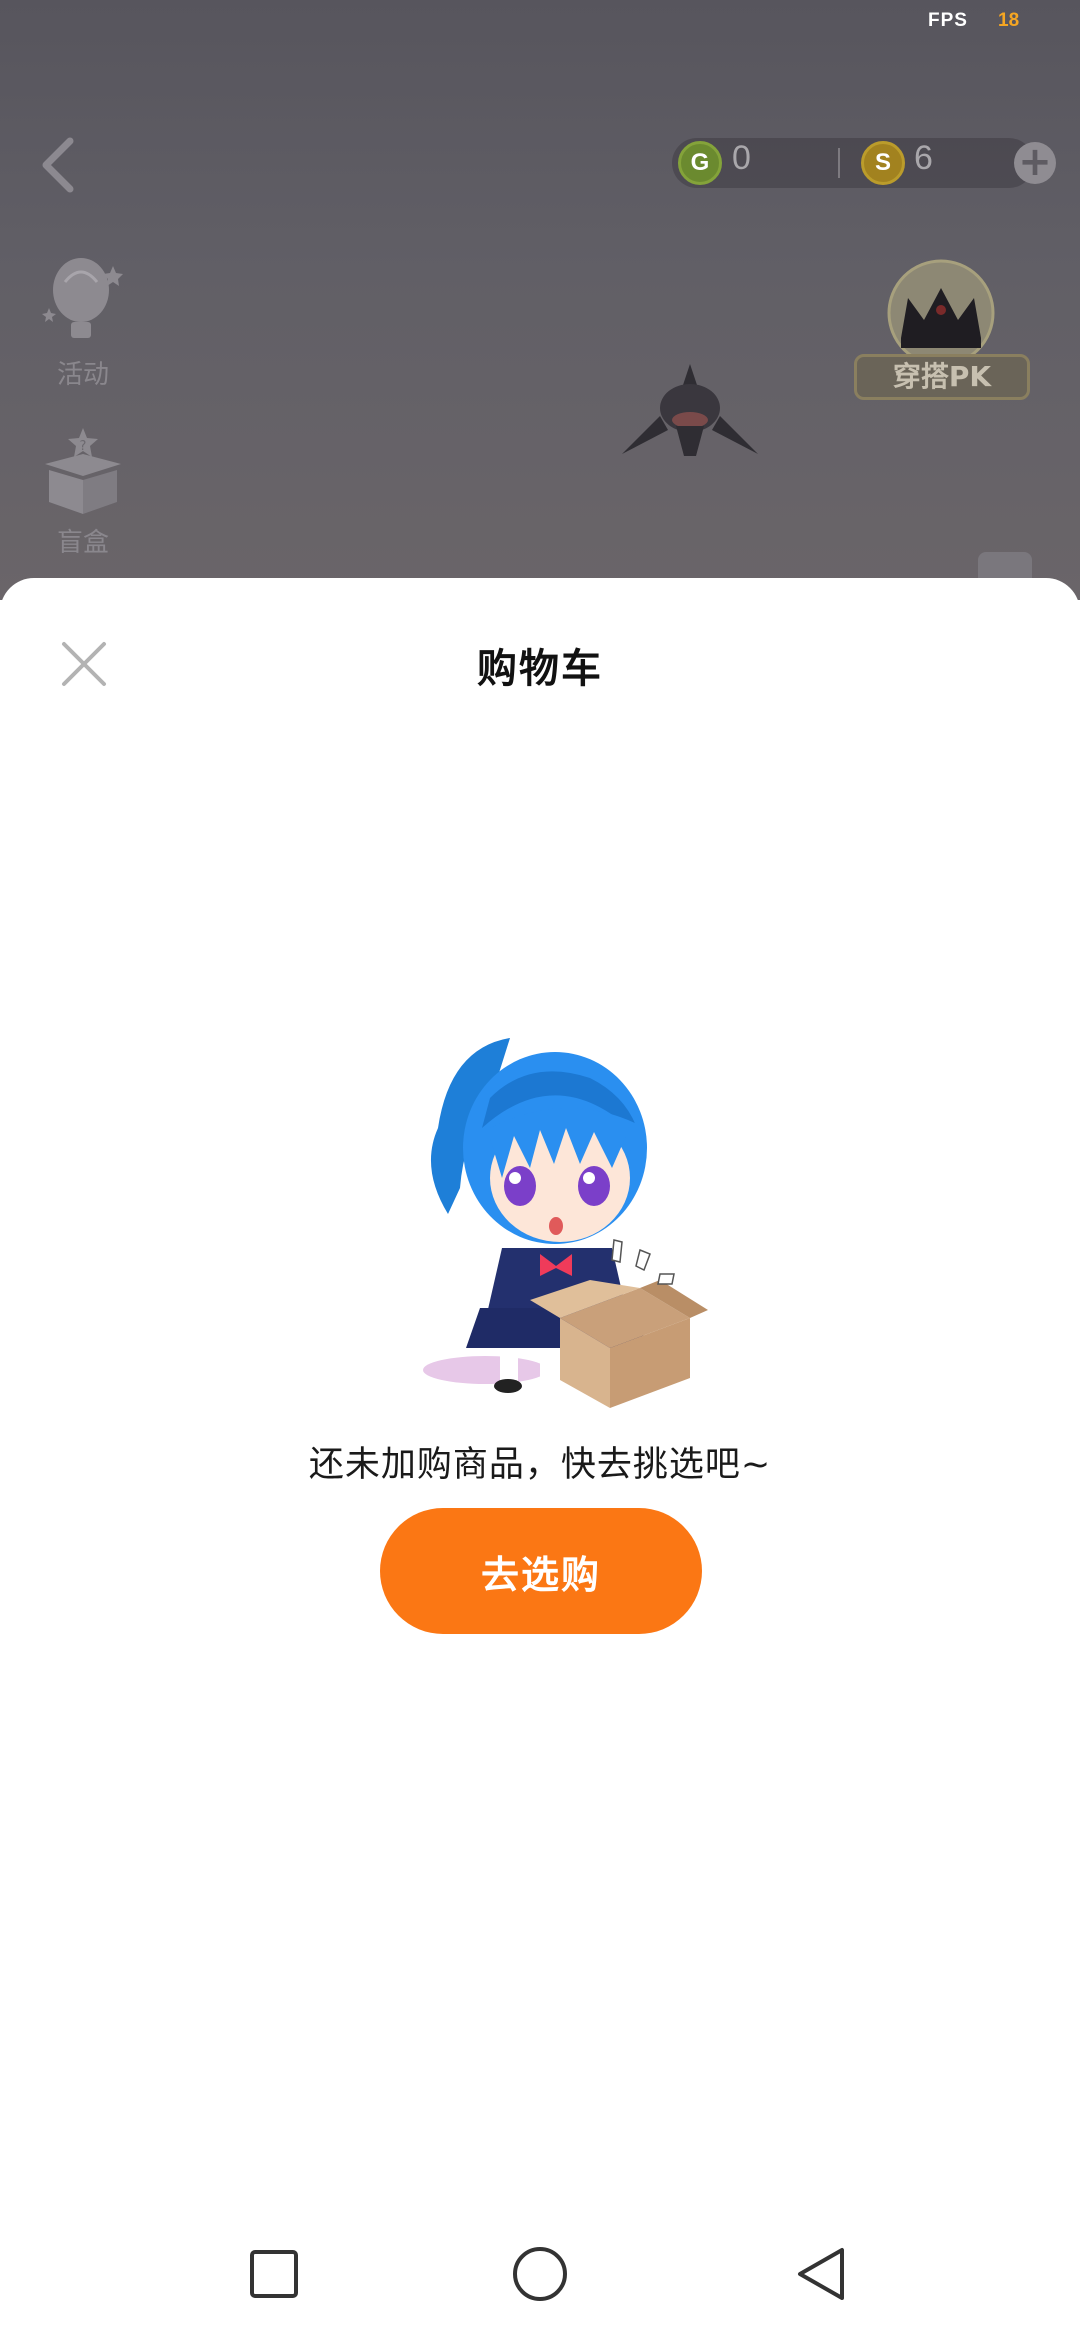 This screenshot has width=1080, height=2340. What do you see at coordinates (700, 163) in the screenshot?
I see `g-coin-icon: G` at bounding box center [700, 163].